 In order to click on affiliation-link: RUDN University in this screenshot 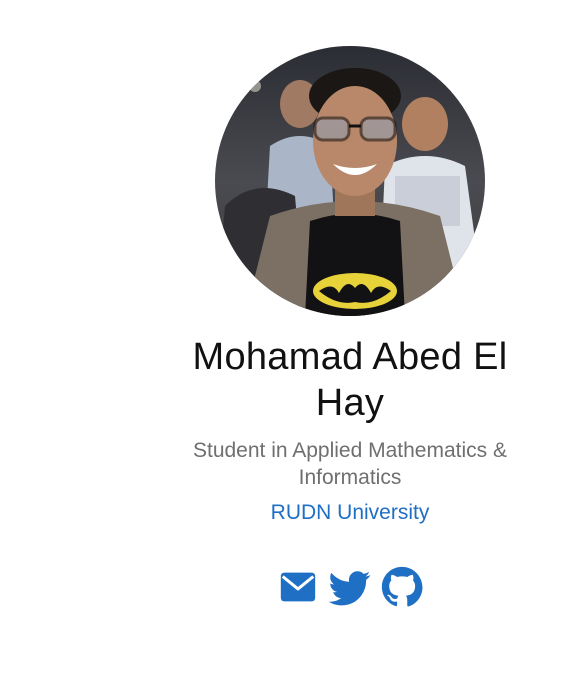, I will do `click(350, 513)`.